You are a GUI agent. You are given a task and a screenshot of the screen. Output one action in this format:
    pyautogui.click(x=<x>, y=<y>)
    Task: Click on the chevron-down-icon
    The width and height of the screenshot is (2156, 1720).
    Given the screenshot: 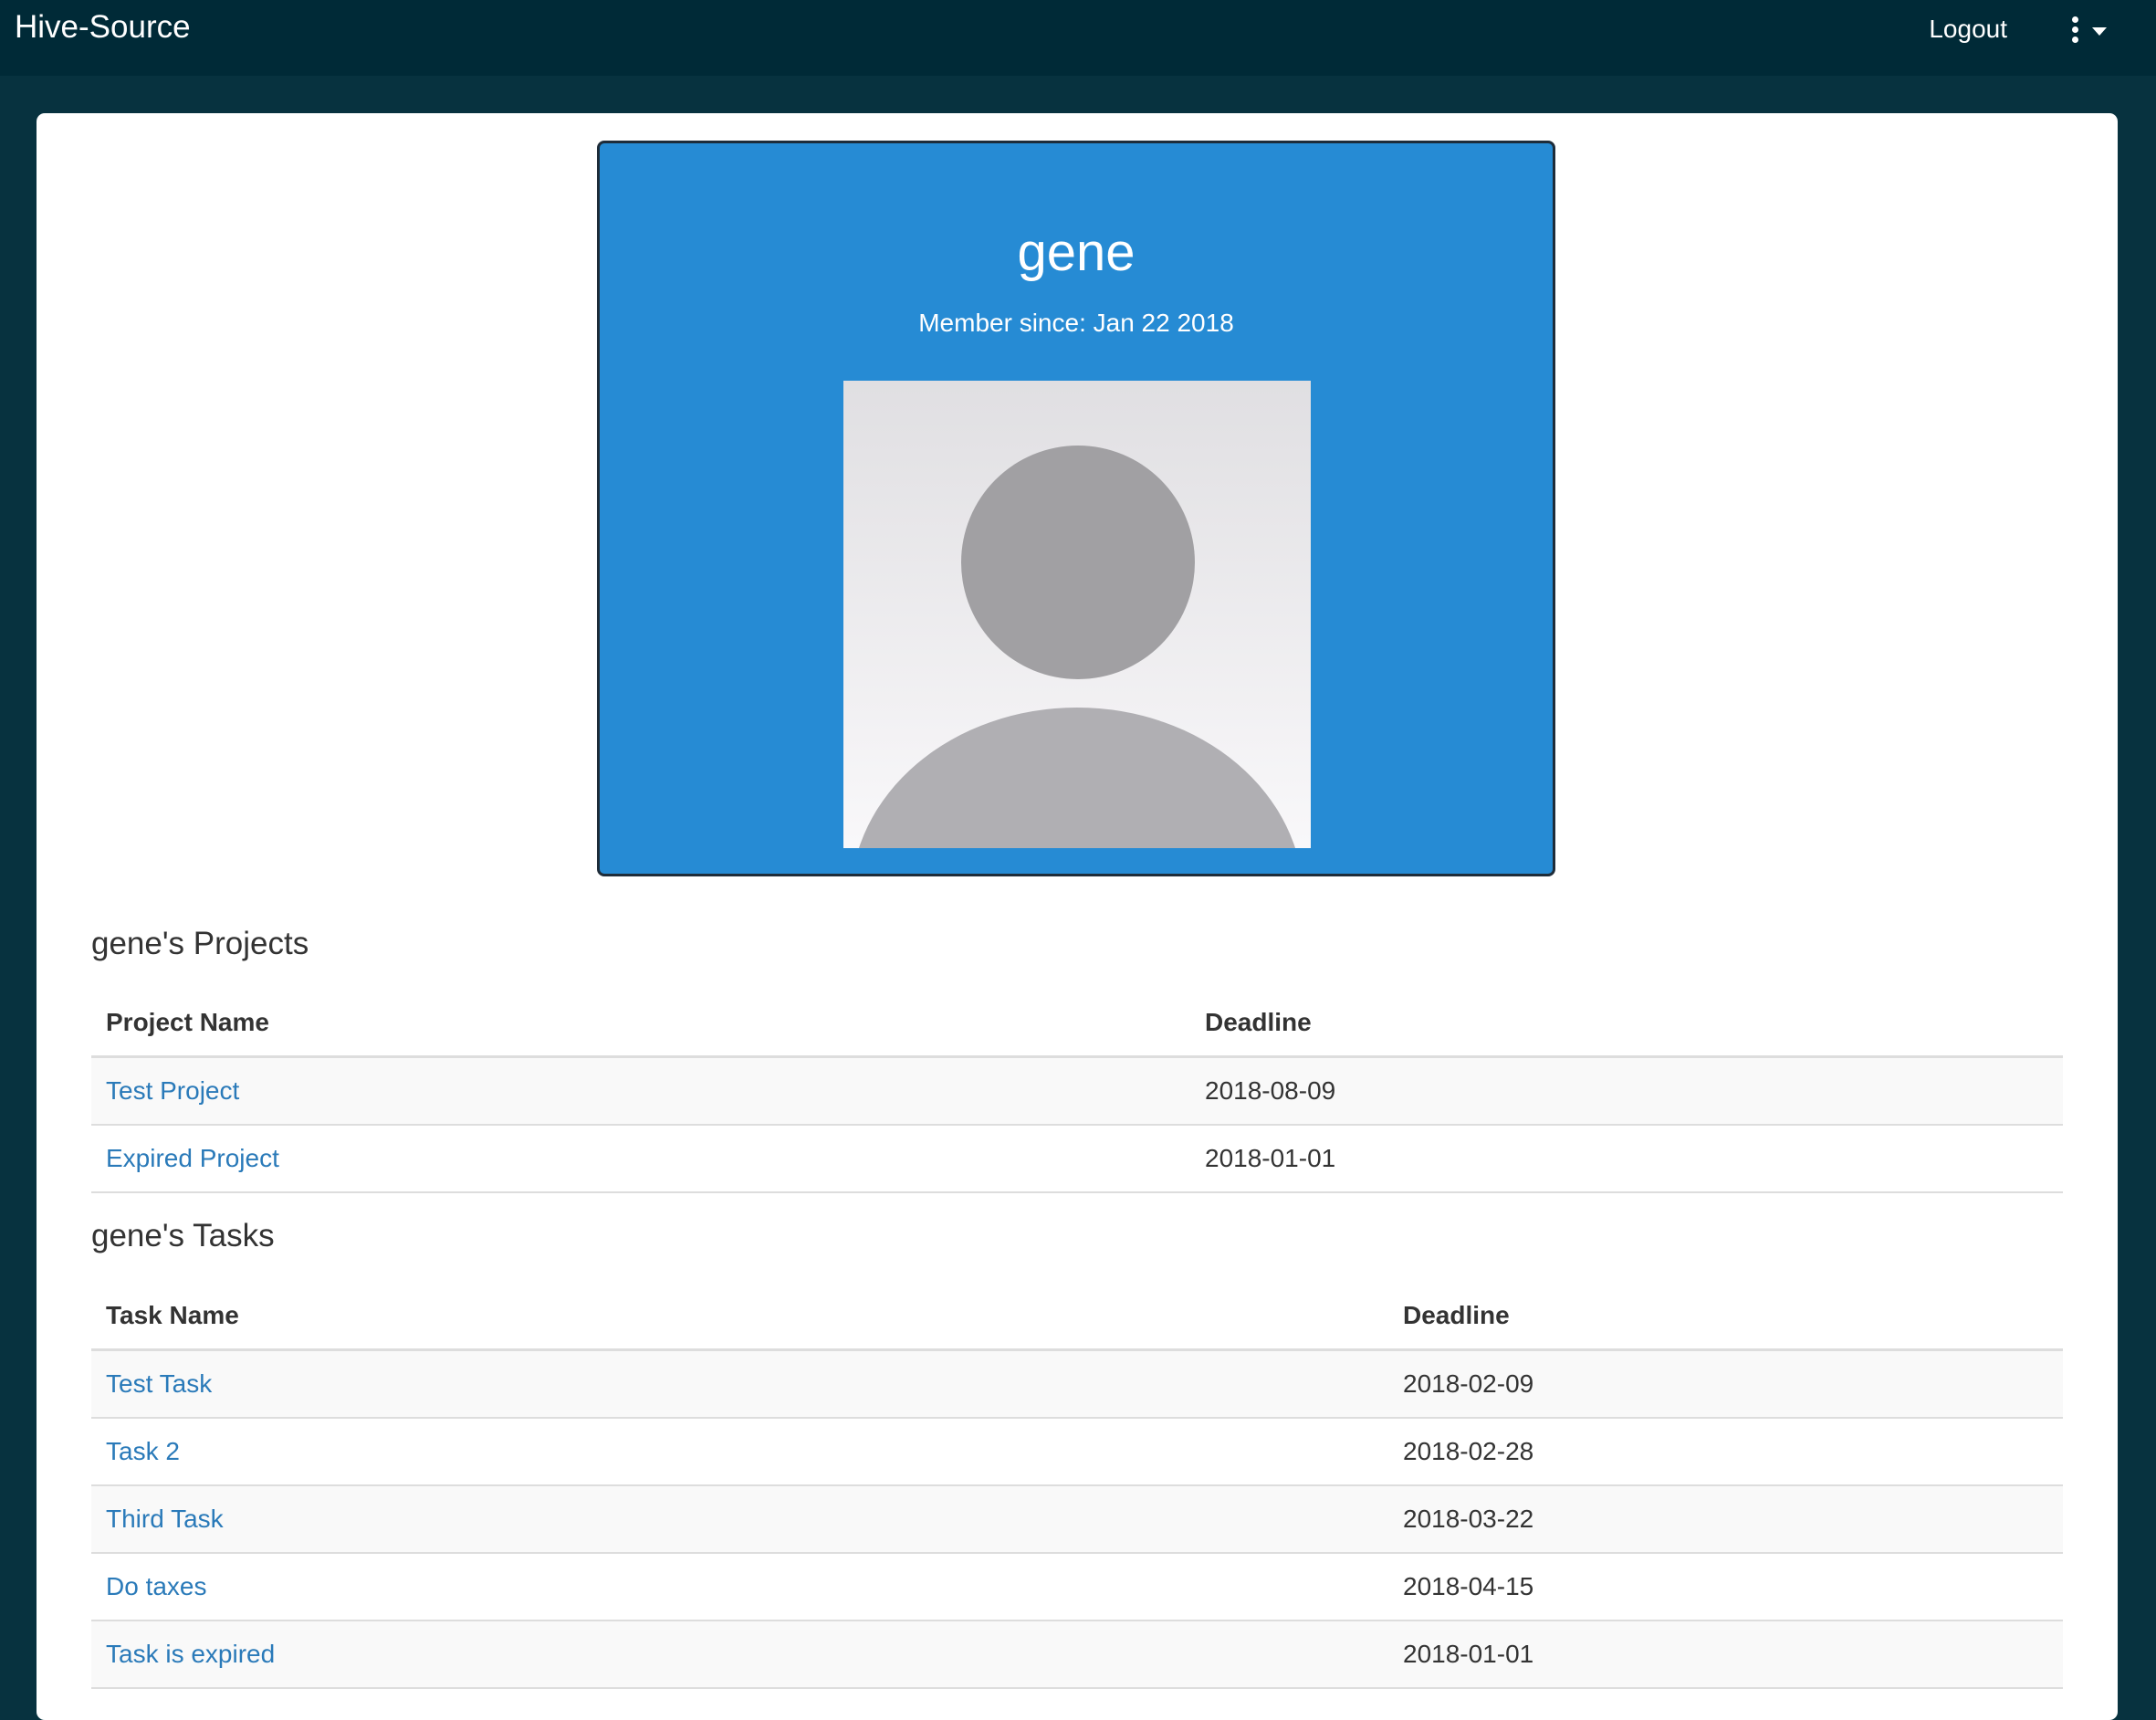 What is the action you would take?
    pyautogui.click(x=2099, y=31)
    